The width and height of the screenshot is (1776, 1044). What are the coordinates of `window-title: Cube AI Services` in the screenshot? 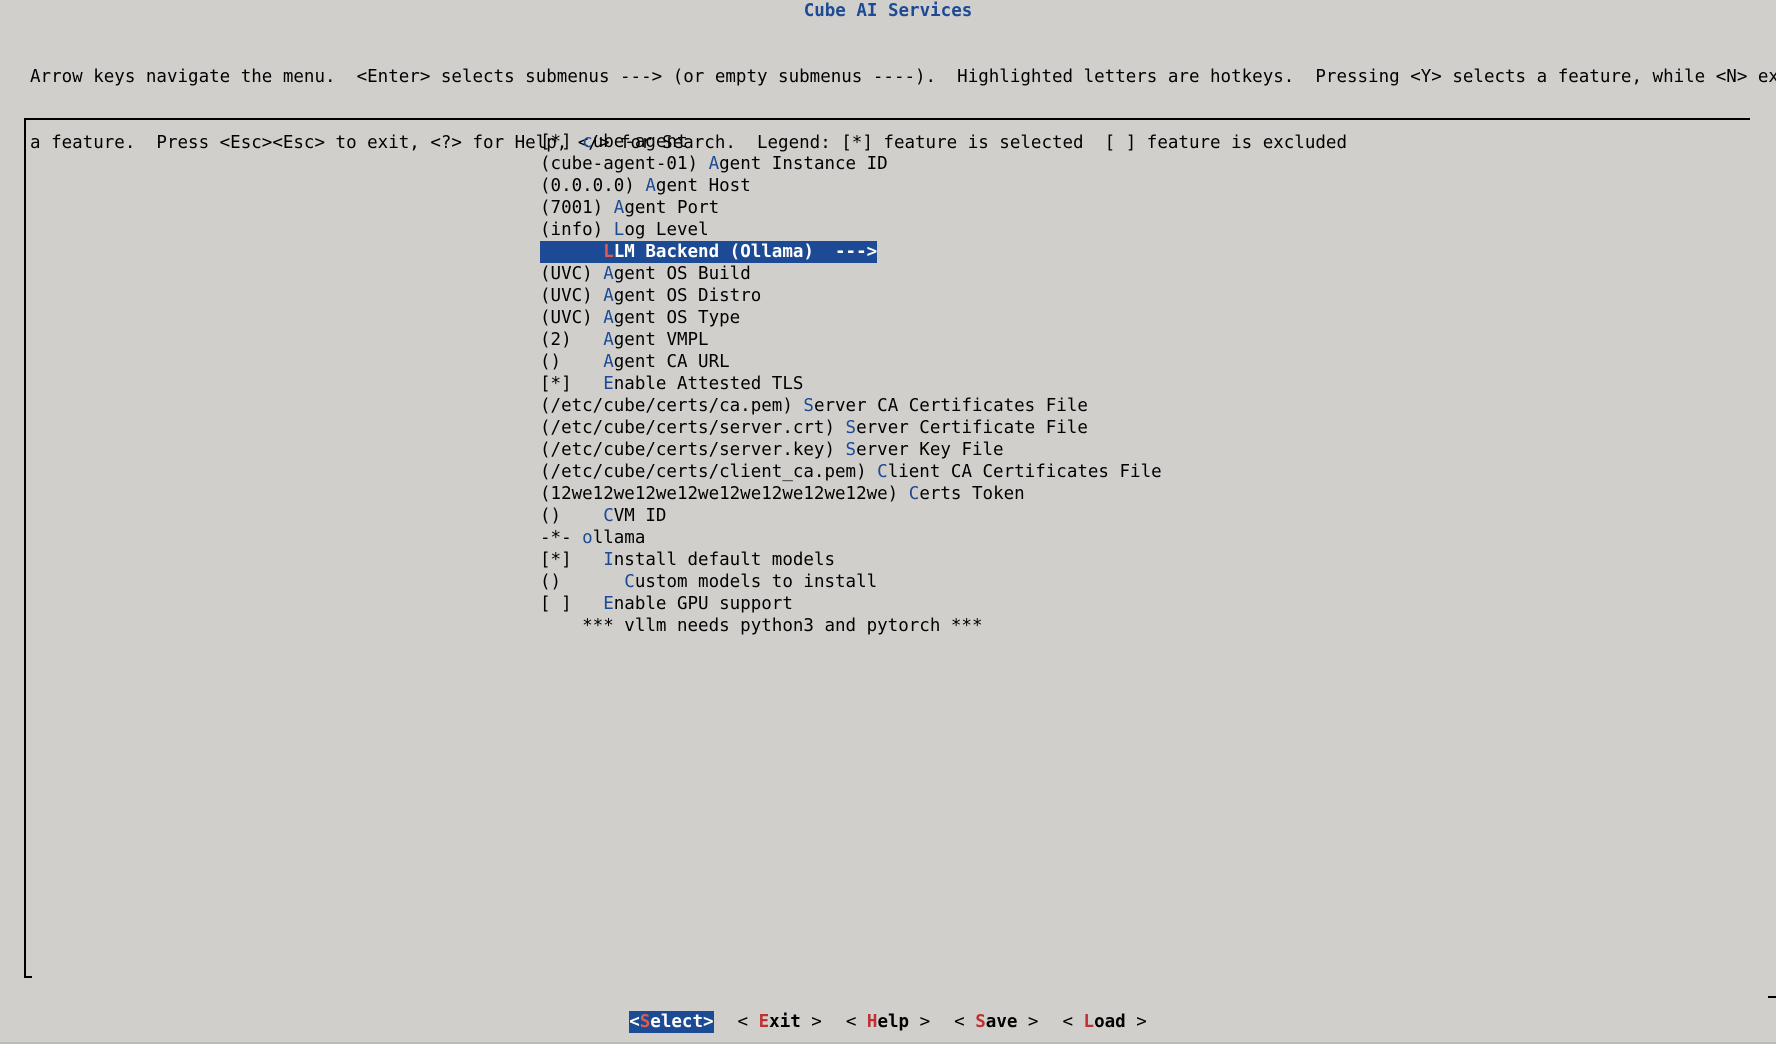 It's located at (888, 11).